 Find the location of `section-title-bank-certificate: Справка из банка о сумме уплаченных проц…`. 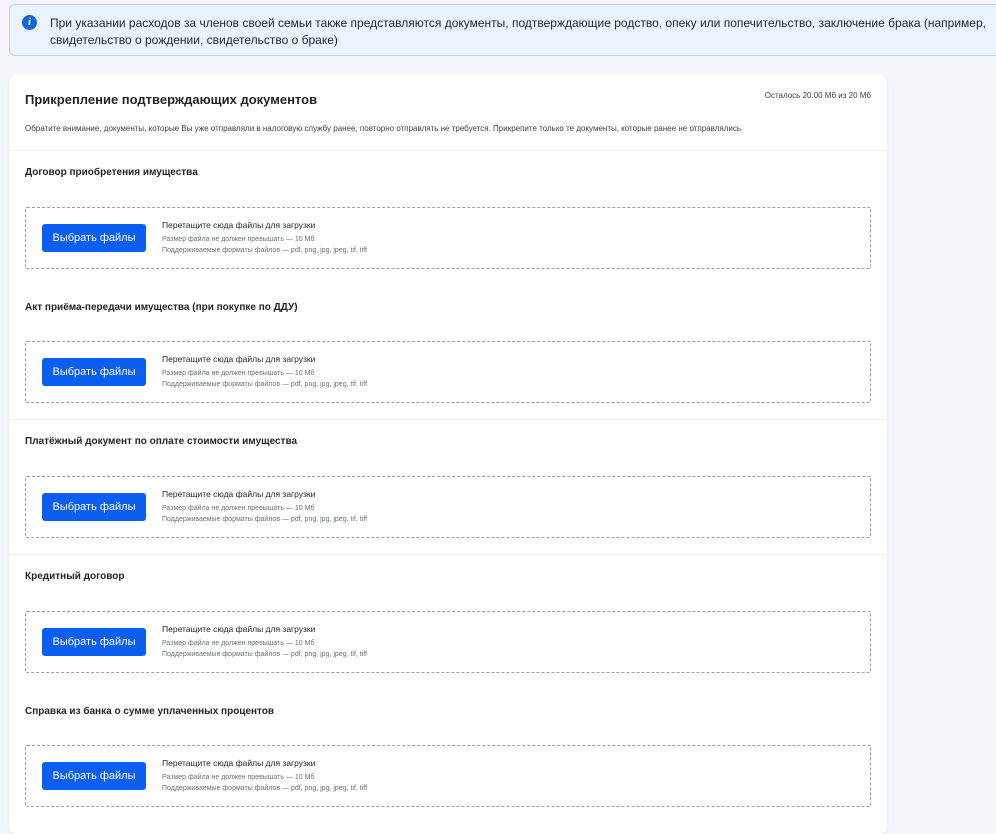

section-title-bank-certificate: Справка из банка о сумме уплаченных проц… is located at coordinates (150, 711).